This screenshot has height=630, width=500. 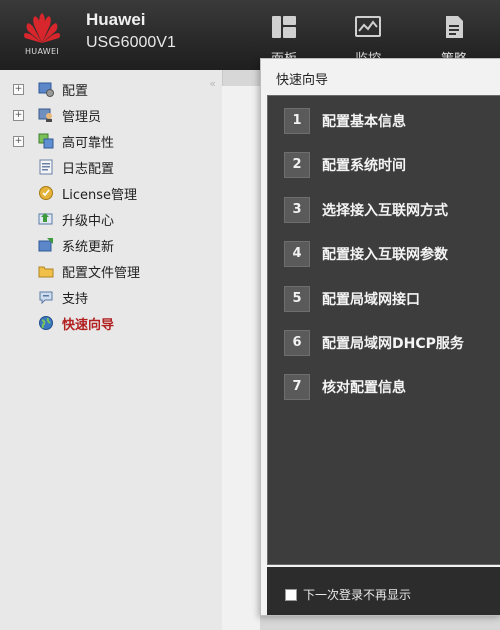 I want to click on wizard-step-3: 3 选择接入互联网方式, so click(x=392, y=210).